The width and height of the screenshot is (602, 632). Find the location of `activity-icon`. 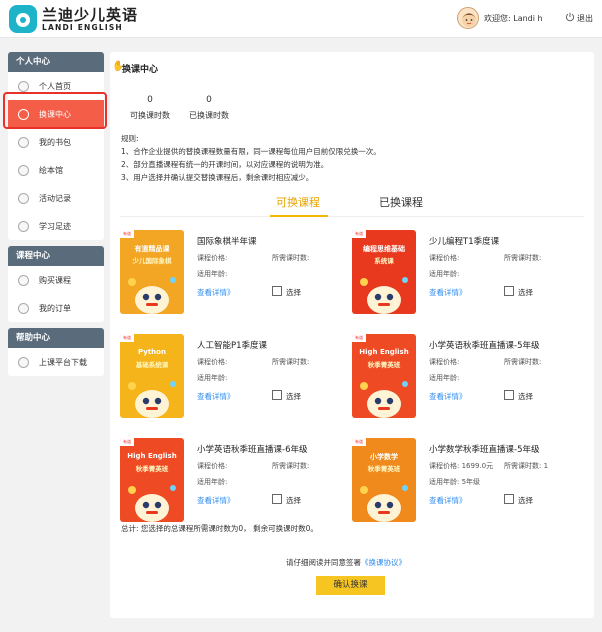

activity-icon is located at coordinates (23, 198).